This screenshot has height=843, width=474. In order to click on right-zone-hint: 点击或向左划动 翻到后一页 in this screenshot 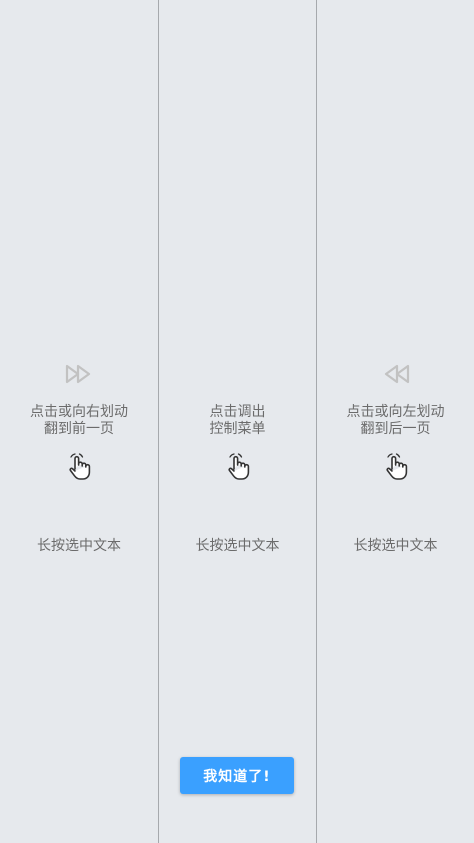, I will do `click(395, 421)`.